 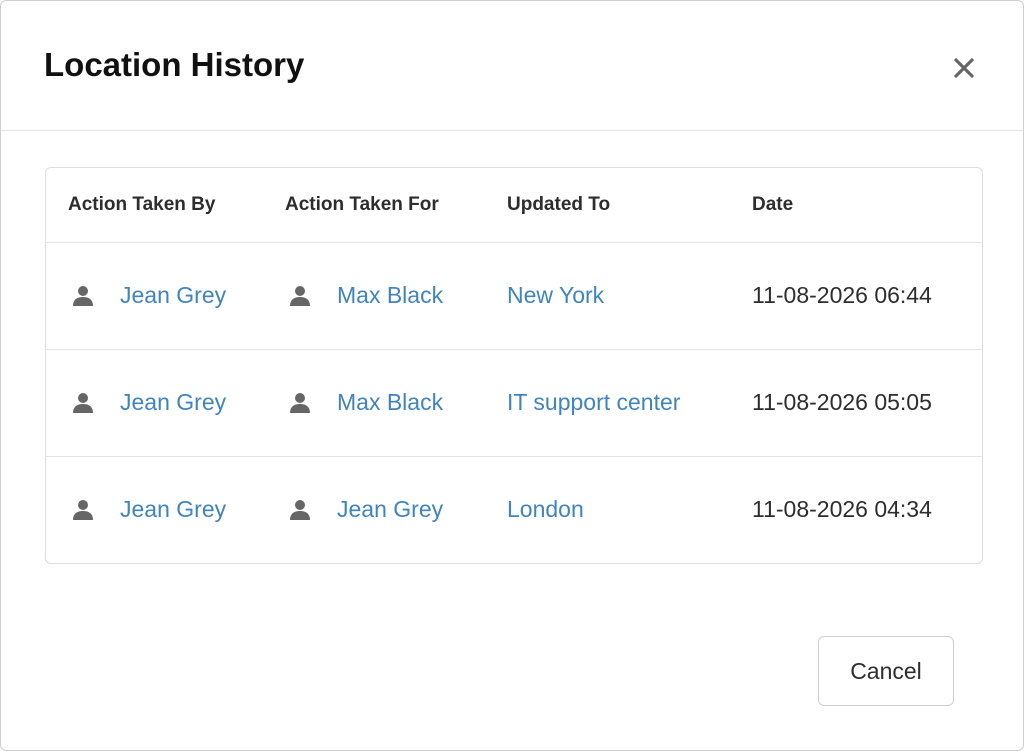 I want to click on cell-updated-to: London, so click(x=629, y=509).